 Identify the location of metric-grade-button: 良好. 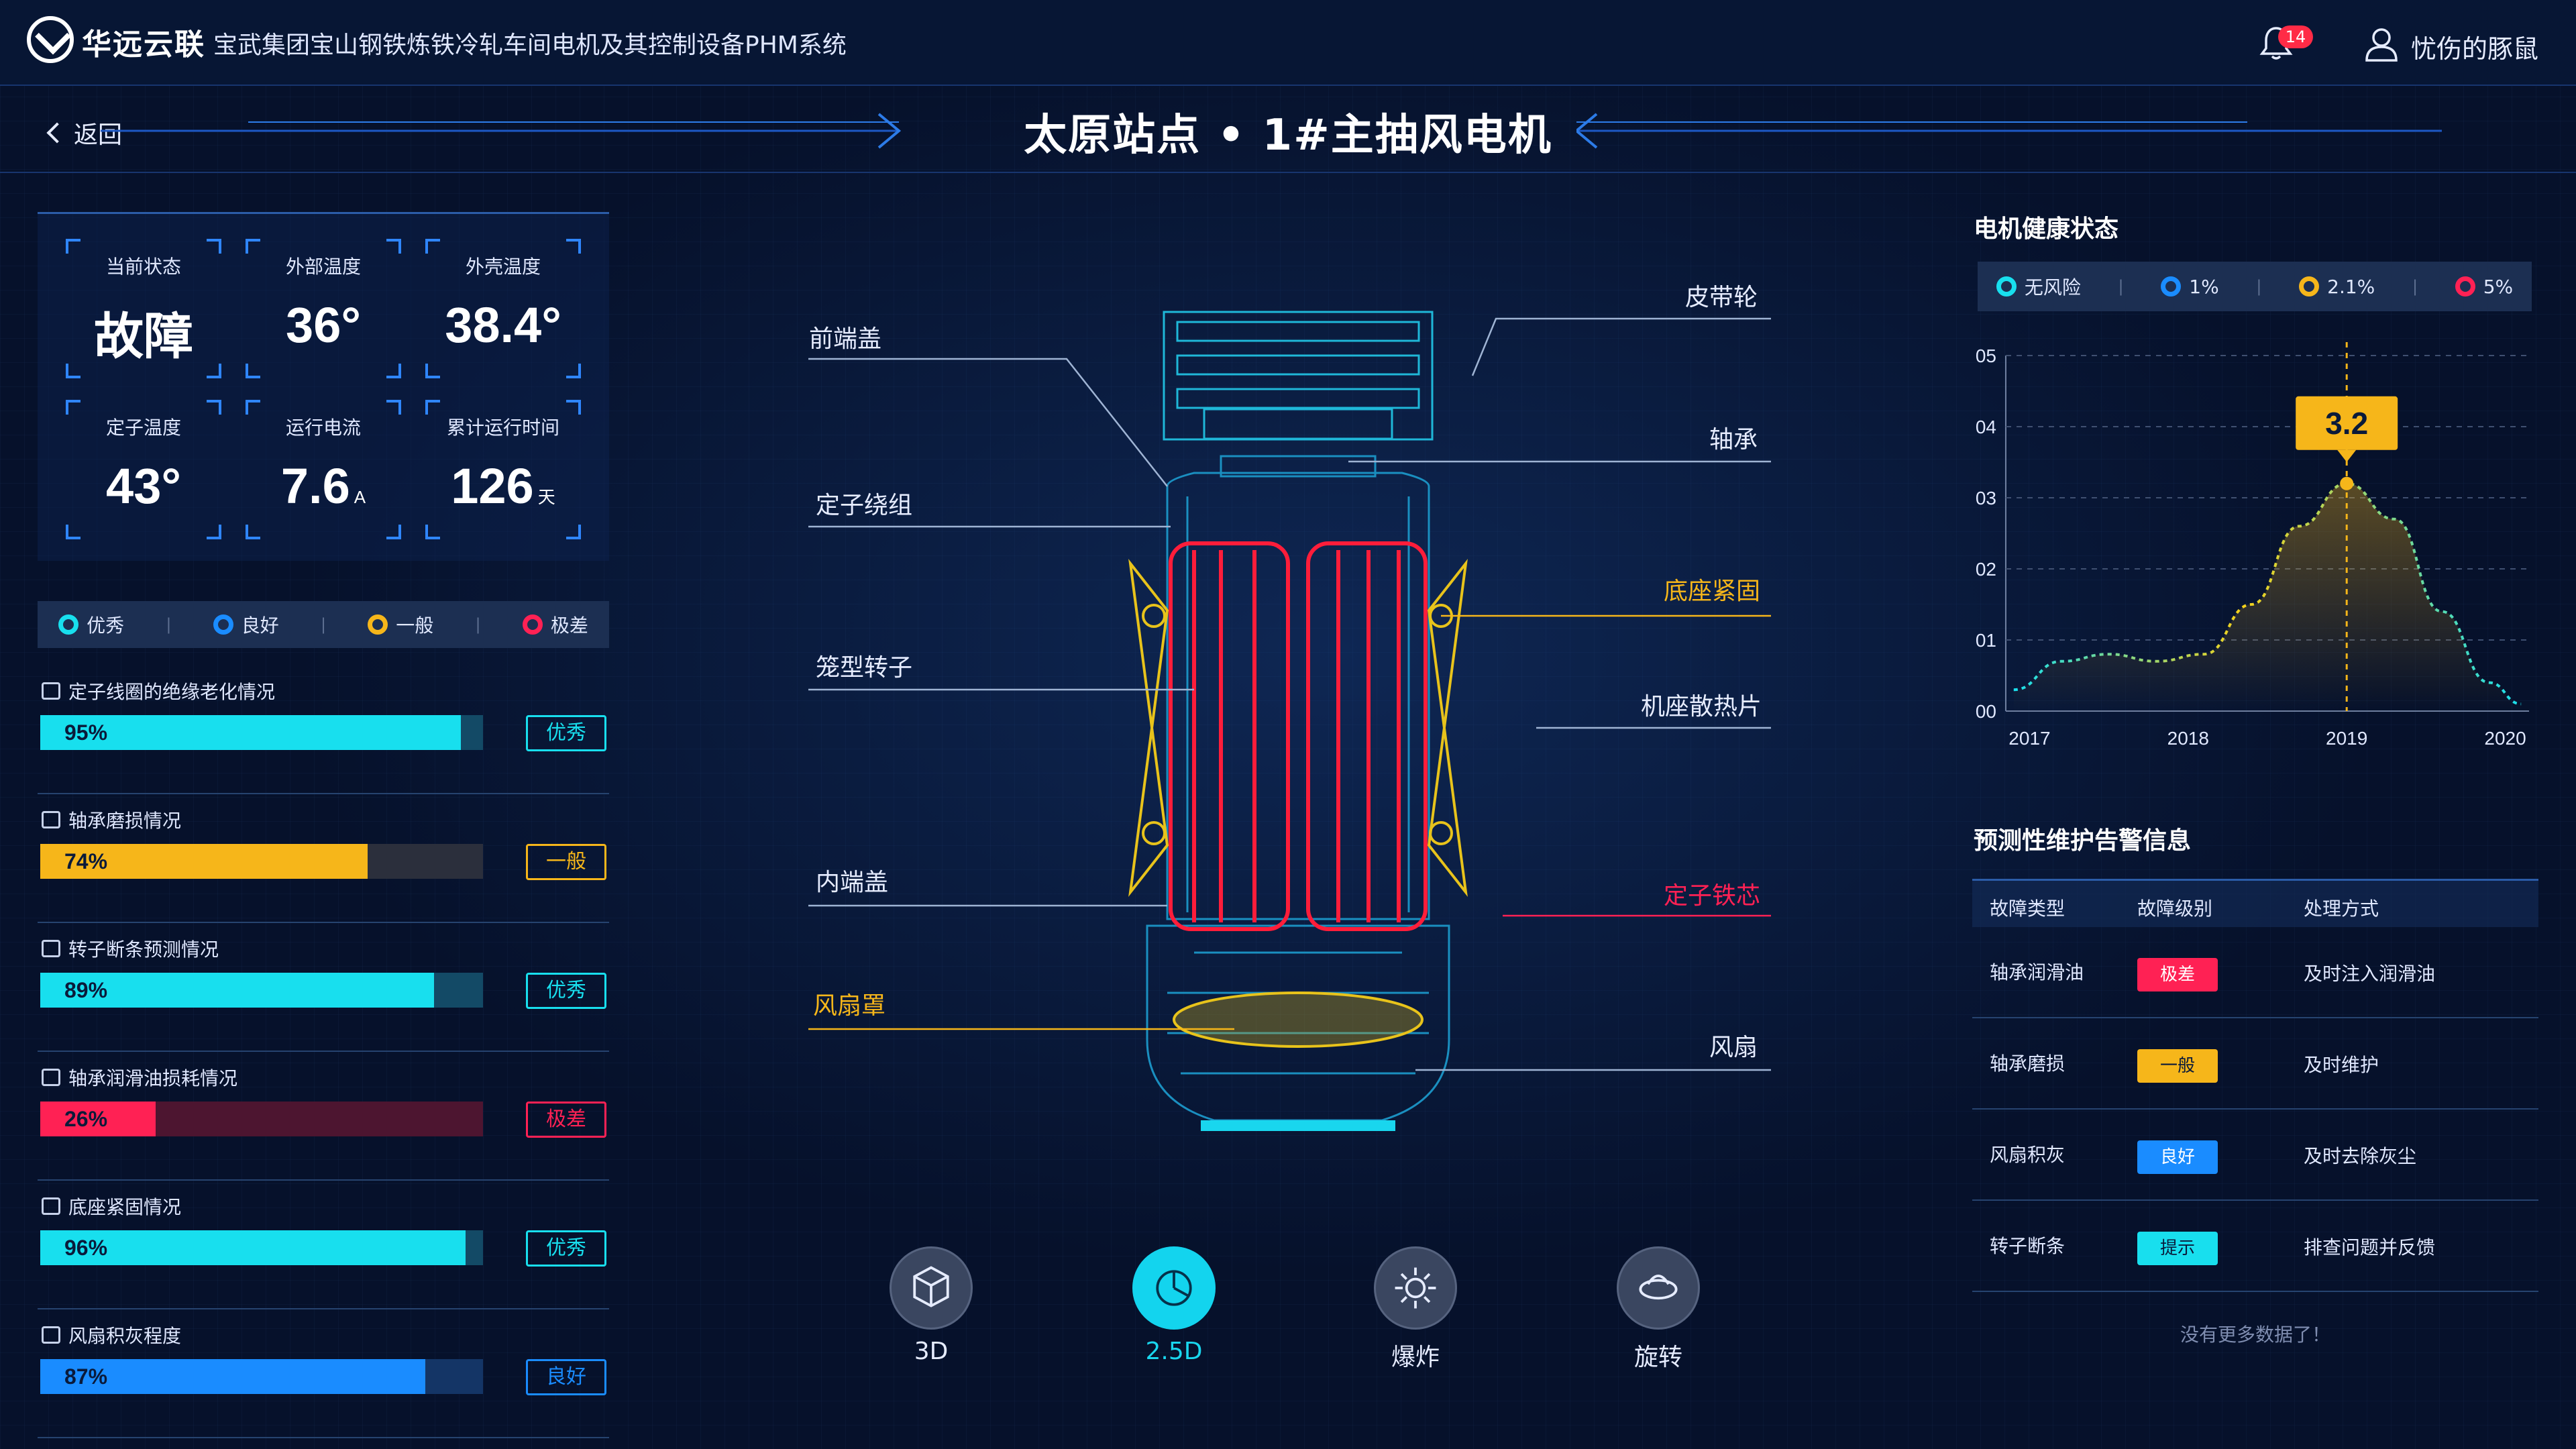
(566, 1377).